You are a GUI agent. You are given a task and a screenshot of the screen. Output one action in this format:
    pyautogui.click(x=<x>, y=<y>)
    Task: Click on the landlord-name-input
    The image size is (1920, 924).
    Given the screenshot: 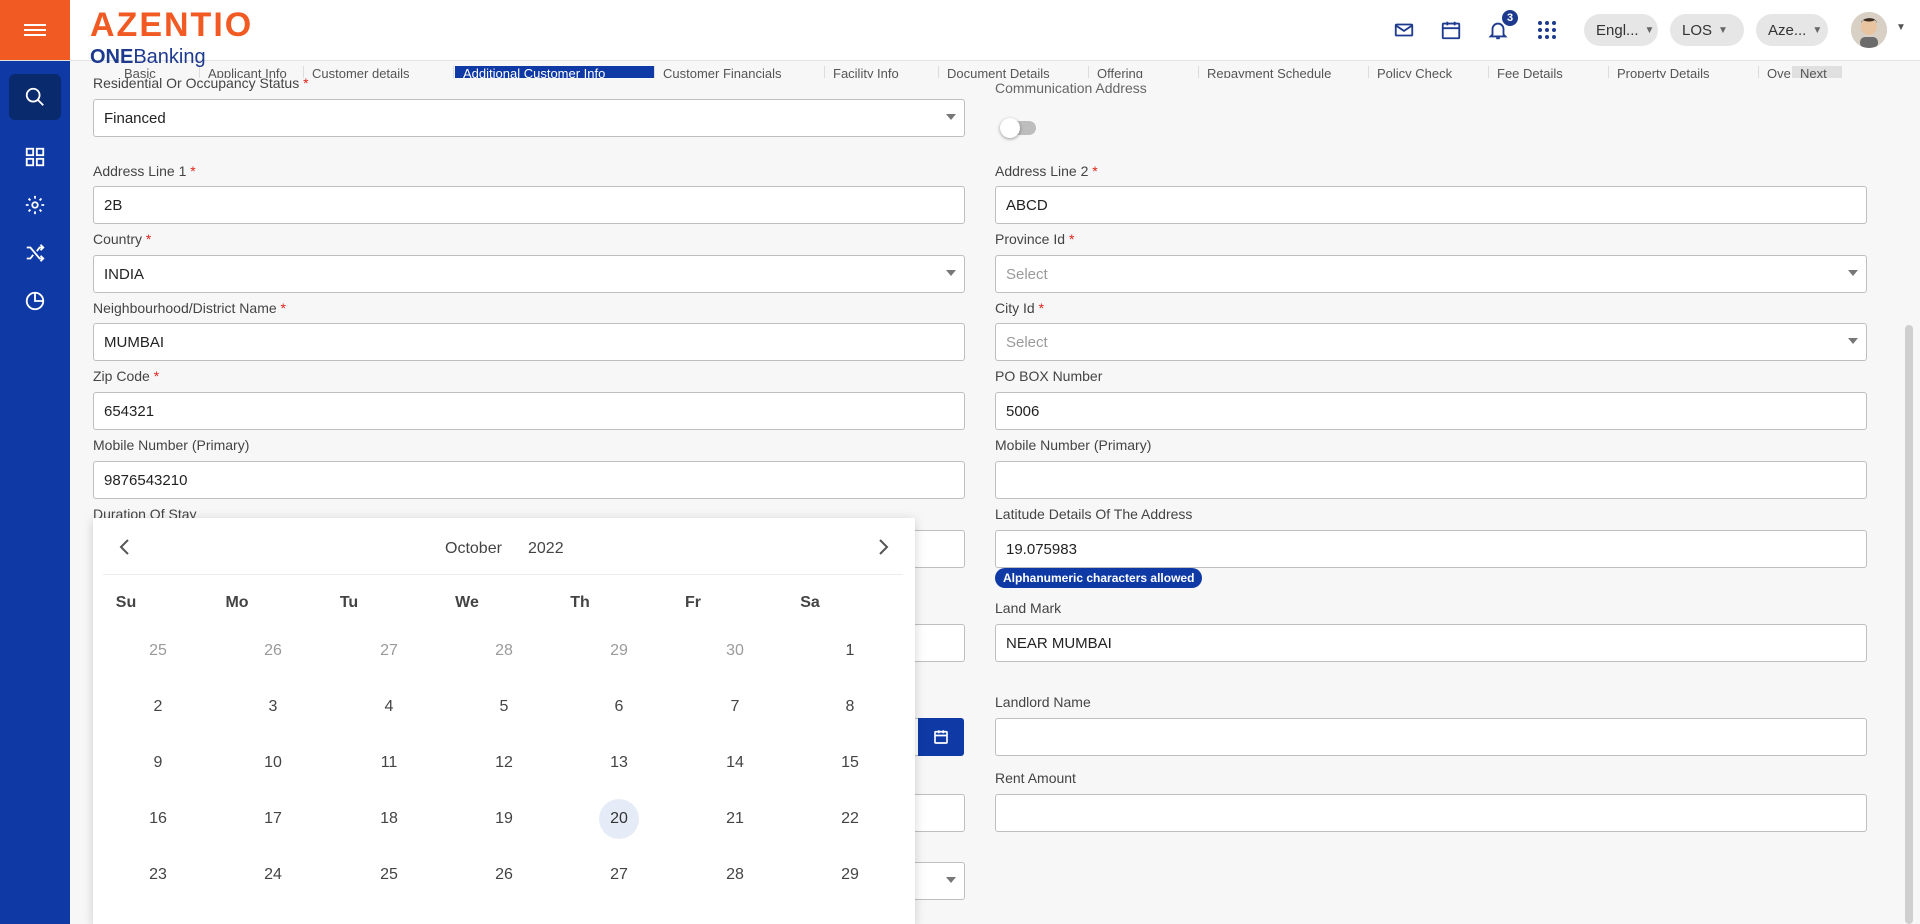 What is the action you would take?
    pyautogui.click(x=1431, y=737)
    